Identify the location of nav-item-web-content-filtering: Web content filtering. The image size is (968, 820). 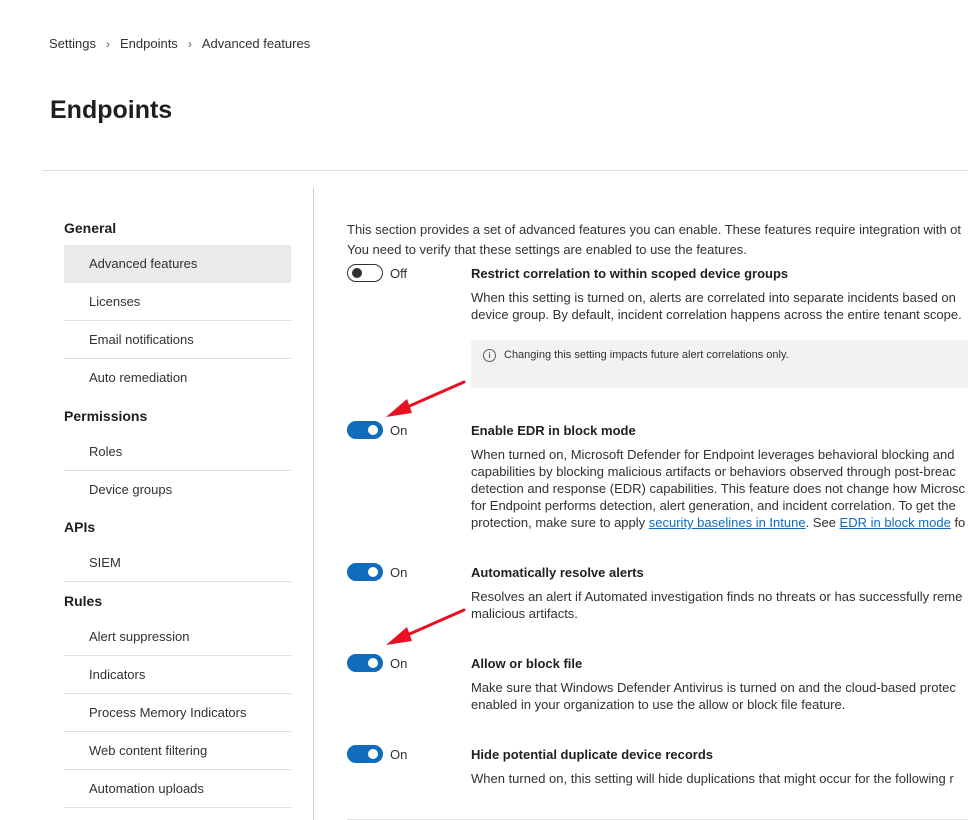
(177, 751).